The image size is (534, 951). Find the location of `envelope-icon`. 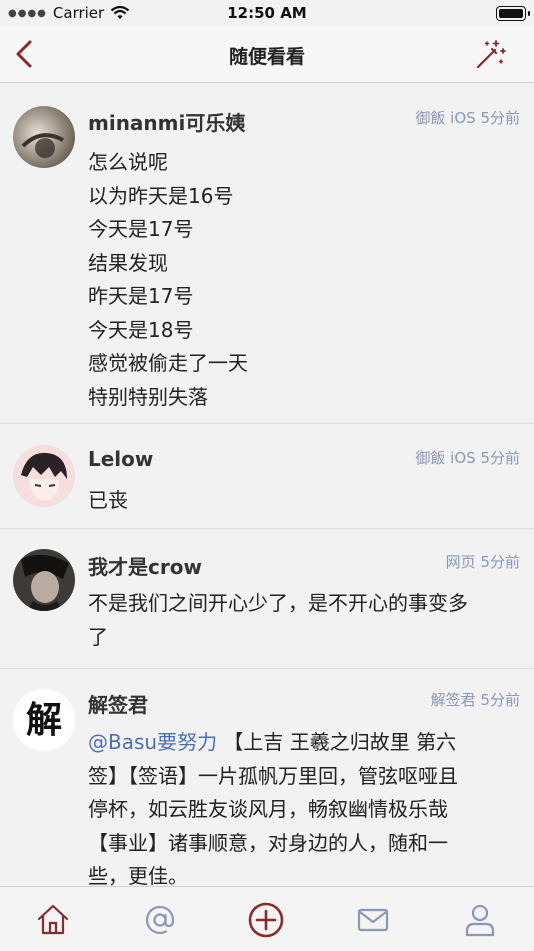

envelope-icon is located at coordinates (373, 920).